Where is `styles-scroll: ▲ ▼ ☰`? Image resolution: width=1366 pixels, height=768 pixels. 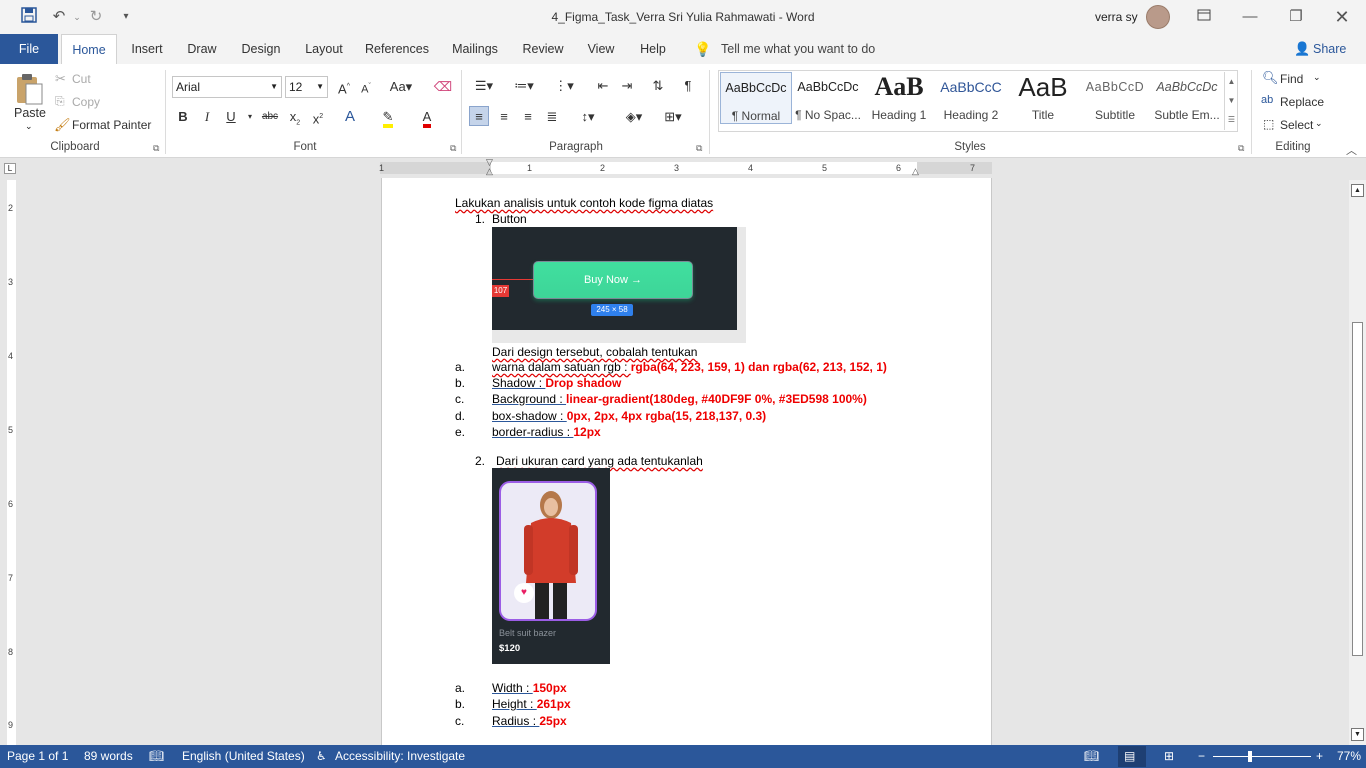
styles-scroll: ▲ ▼ ☰ is located at coordinates (1231, 101).